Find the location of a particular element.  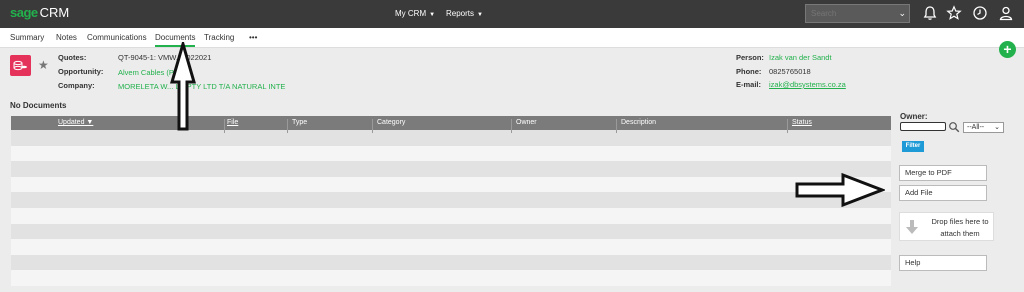

tab-more: ••• is located at coordinates (253, 37).